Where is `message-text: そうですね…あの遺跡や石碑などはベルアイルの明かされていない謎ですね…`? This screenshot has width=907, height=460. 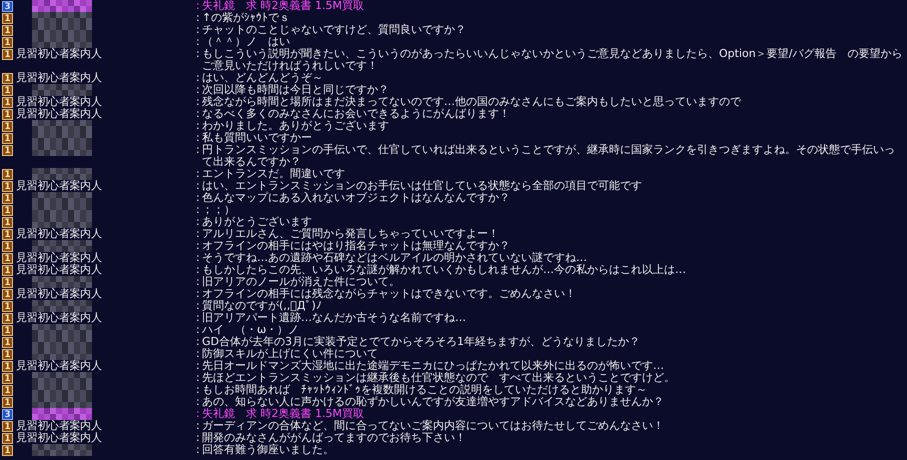
message-text: そうですね…あの遺跡や石碑などはベルアイルの明かされていない謎ですね… is located at coordinates (395, 258).